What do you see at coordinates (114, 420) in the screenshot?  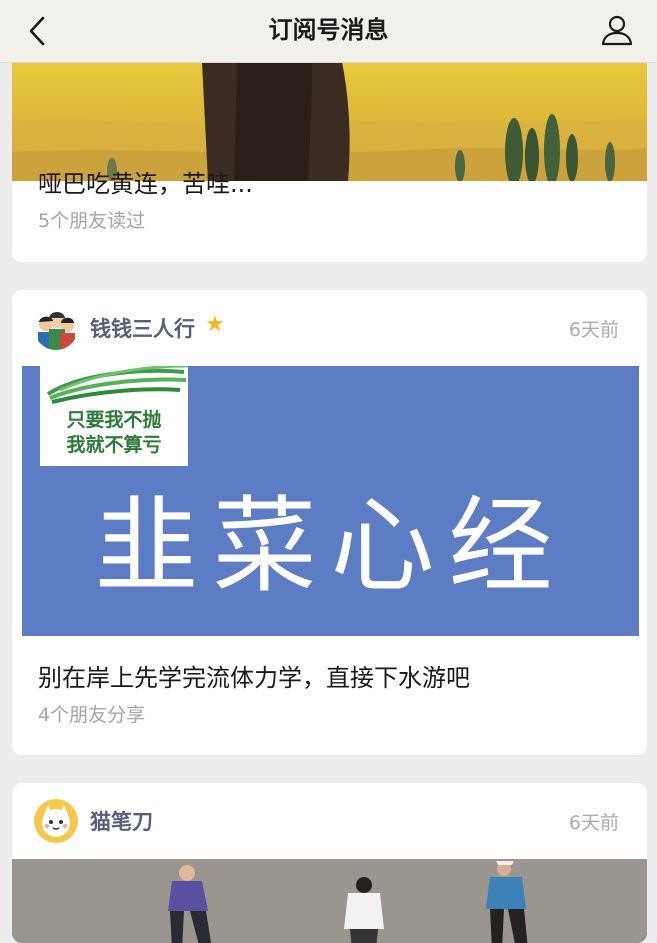 I see `cover-note-line1: 只要我不抛` at bounding box center [114, 420].